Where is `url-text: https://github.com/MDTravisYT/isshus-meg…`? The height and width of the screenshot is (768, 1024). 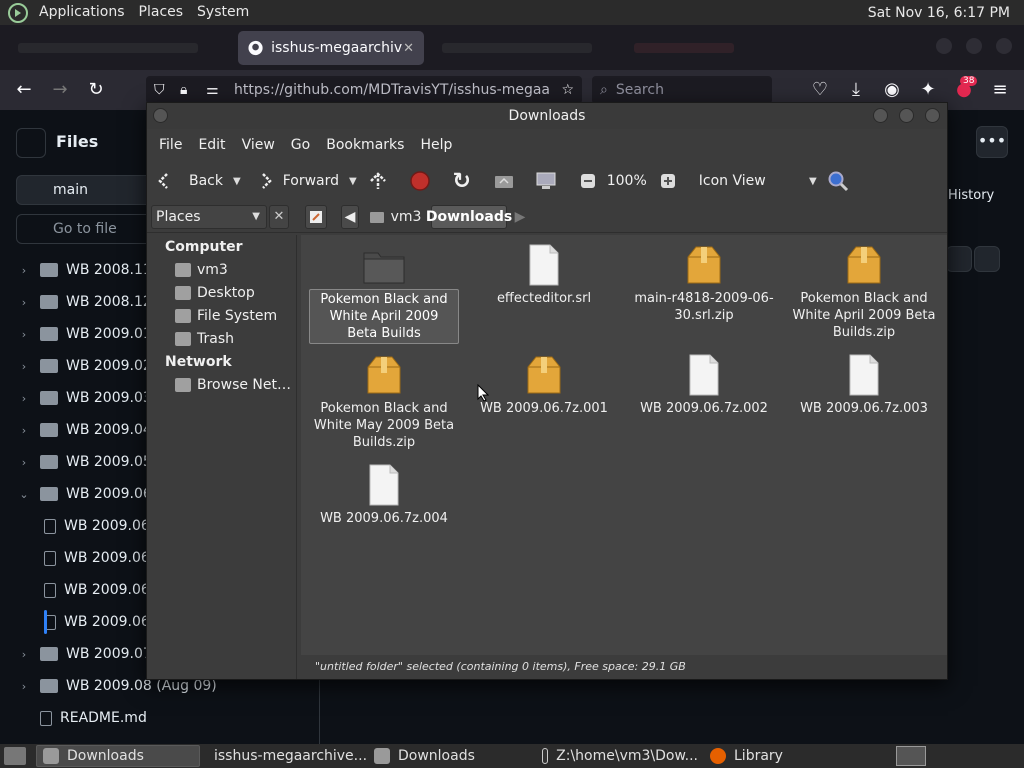 url-text: https://github.com/MDTravisYT/isshus-meg… is located at coordinates (392, 90).